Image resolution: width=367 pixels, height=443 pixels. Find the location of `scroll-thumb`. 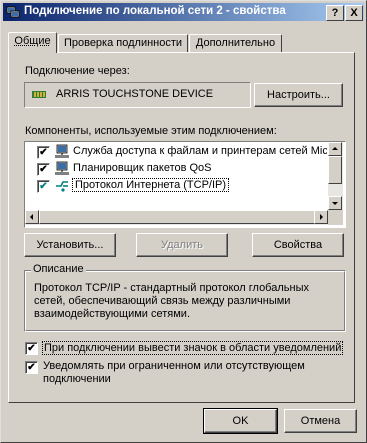

scroll-thumb is located at coordinates (335, 170).